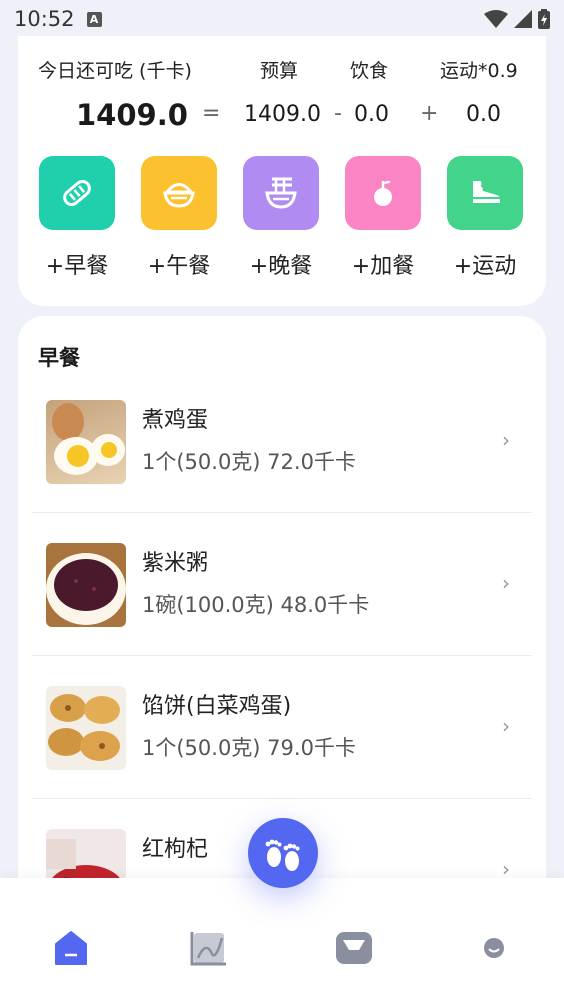 The width and height of the screenshot is (564, 1004). What do you see at coordinates (281, 266) in the screenshot?
I see `dinner-label: +晚餐` at bounding box center [281, 266].